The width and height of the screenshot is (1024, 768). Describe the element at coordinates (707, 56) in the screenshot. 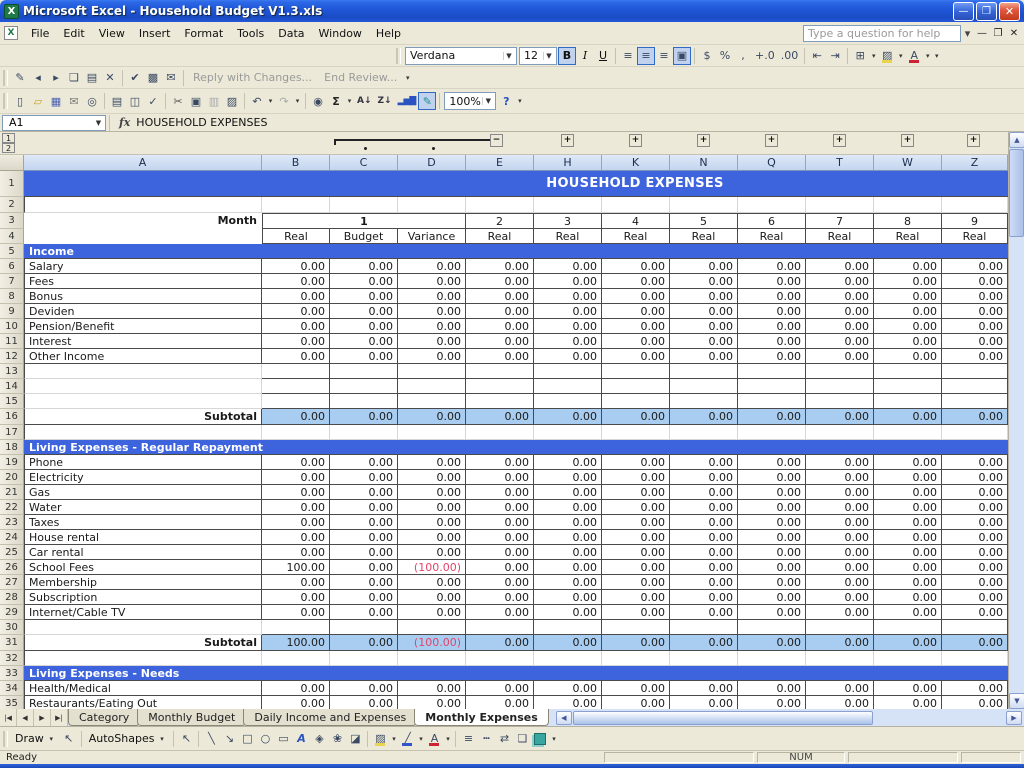

I see `currency-icon: $` at that location.